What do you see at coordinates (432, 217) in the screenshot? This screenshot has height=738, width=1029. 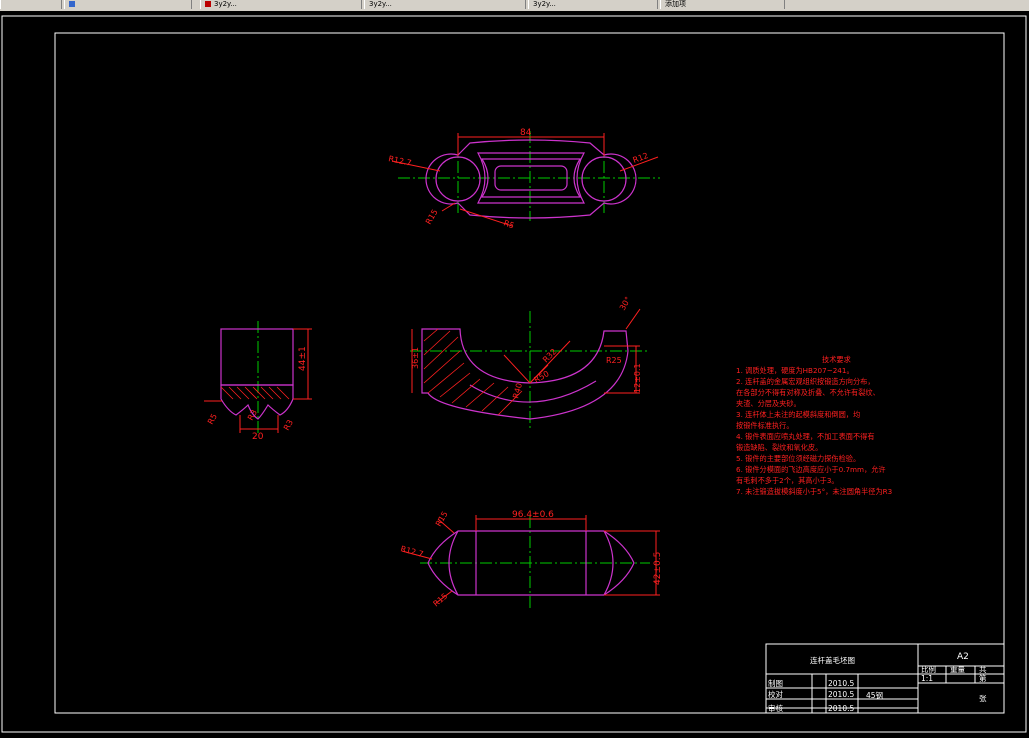 I see `dim-r15: R15` at bounding box center [432, 217].